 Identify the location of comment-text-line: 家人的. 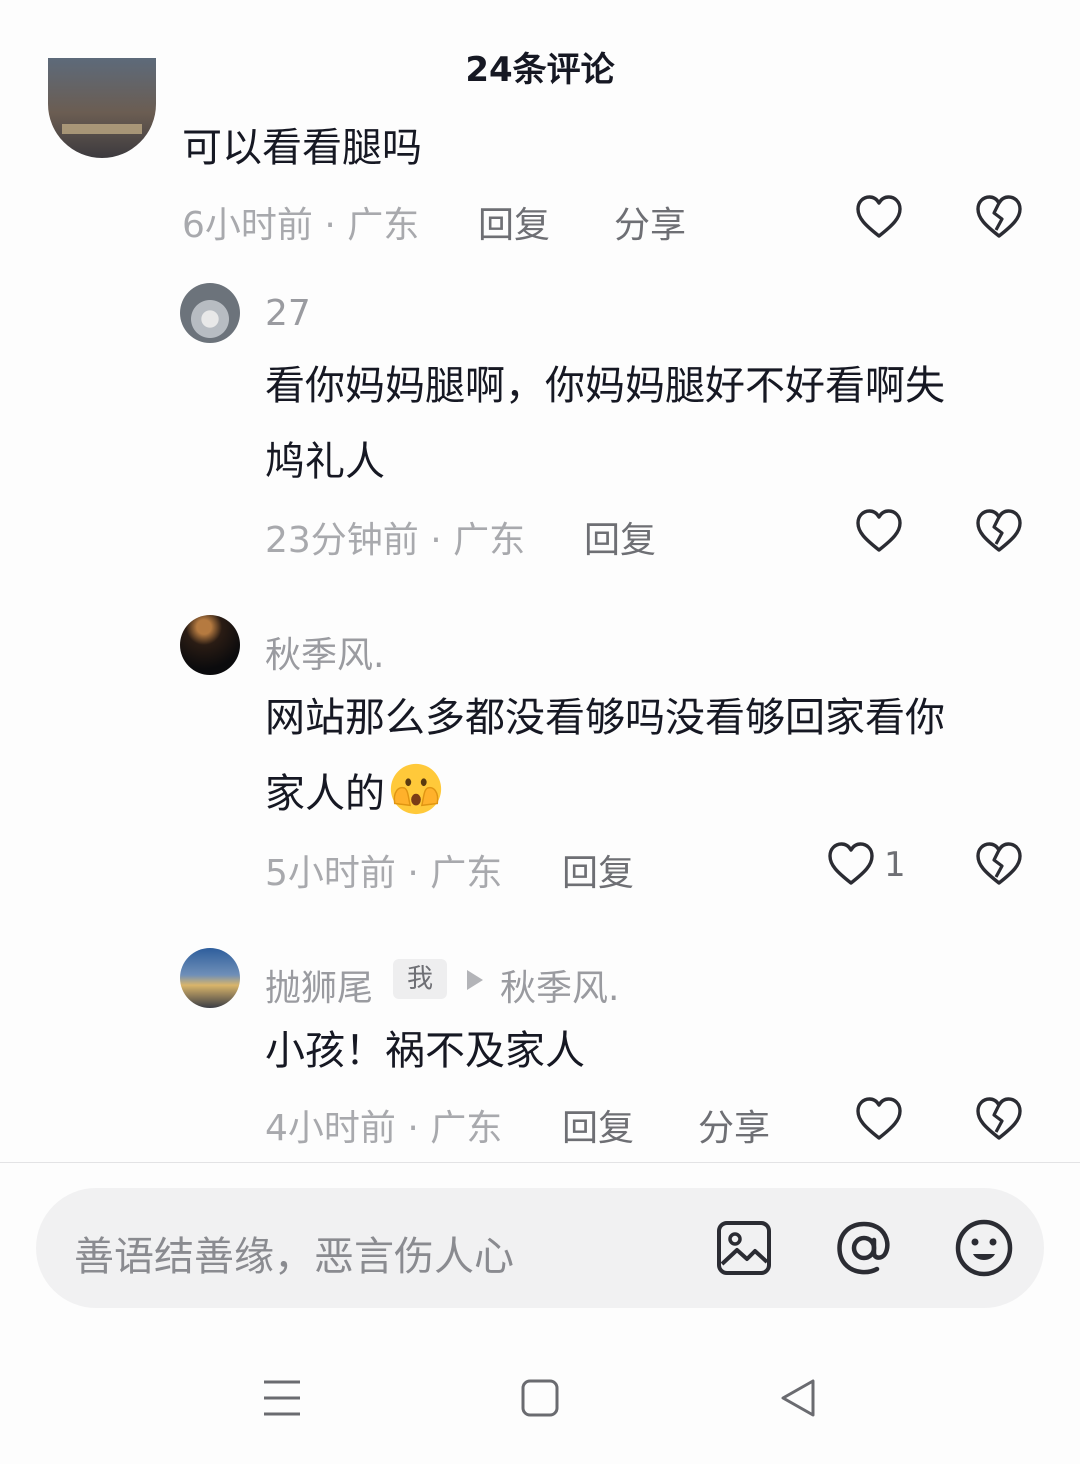
(325, 794).